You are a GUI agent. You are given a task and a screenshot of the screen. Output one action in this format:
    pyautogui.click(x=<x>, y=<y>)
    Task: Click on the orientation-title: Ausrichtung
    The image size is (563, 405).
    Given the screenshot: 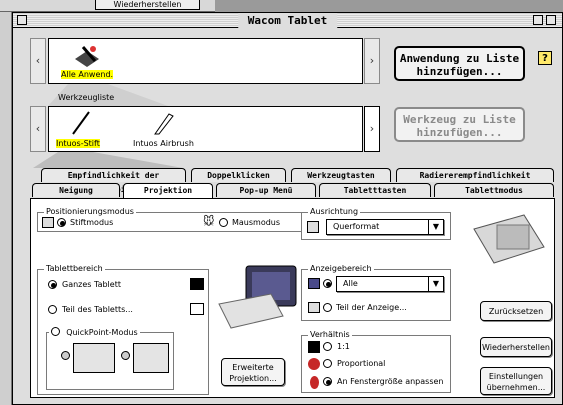 What is the action you would take?
    pyautogui.click(x=334, y=211)
    